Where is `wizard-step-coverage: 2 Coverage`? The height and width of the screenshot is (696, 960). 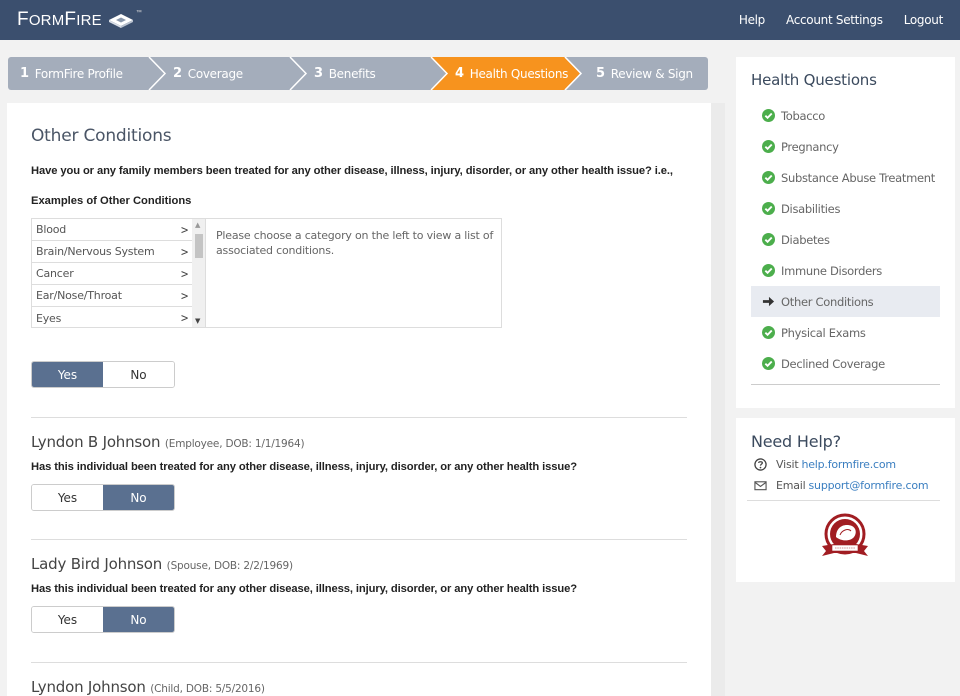 wizard-step-coverage: 2 Coverage is located at coordinates (208, 73).